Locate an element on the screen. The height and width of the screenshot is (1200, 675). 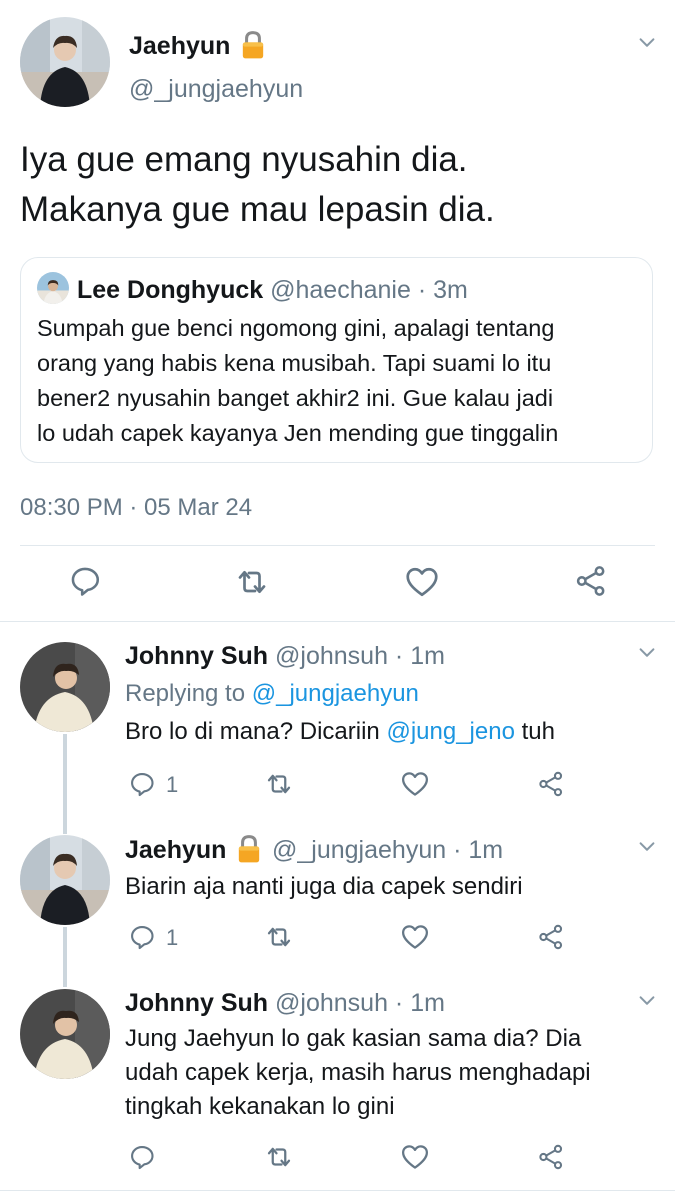
reply-text-line3: tingkah kekanakan lo gini is located at coordinates (260, 1106).